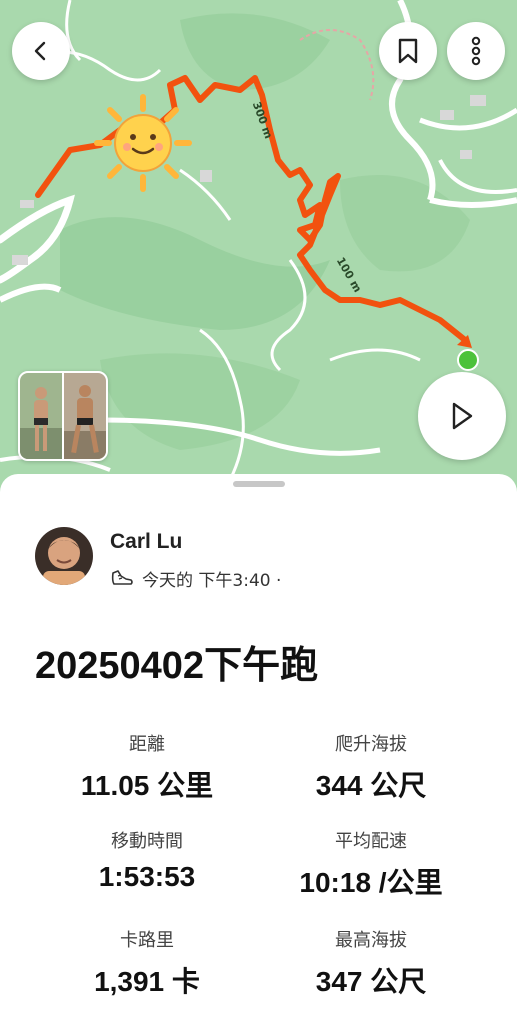  I want to click on stat-value: 344 公尺, so click(371, 785).